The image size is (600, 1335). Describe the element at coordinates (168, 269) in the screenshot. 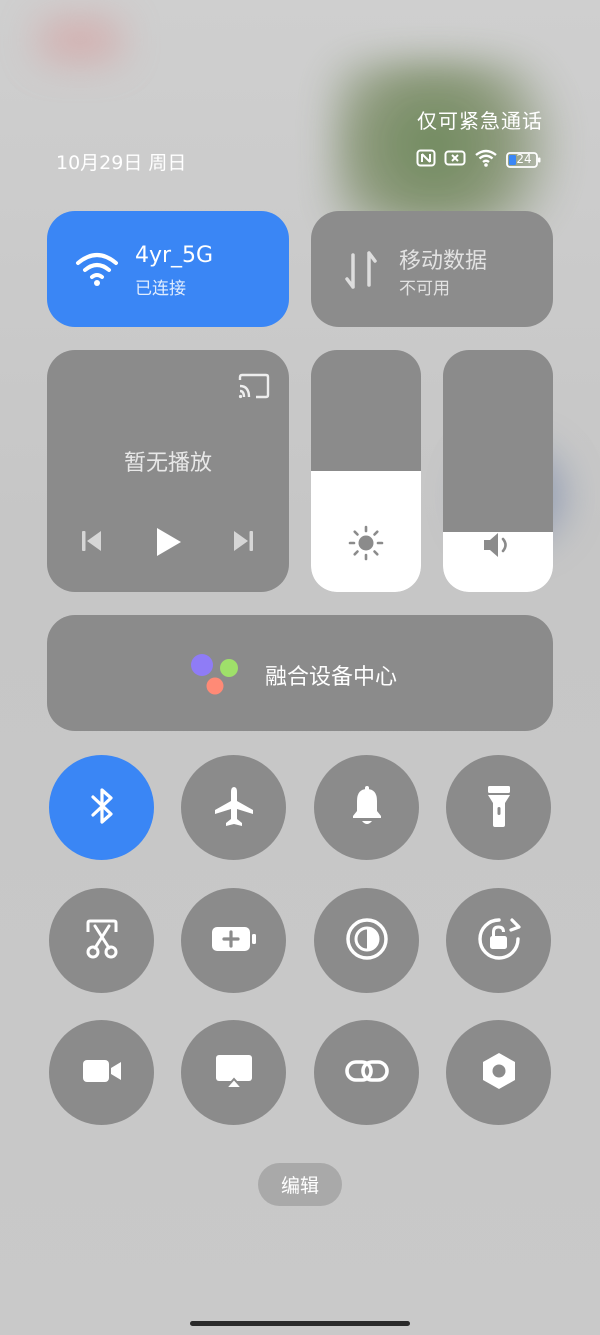

I see `wifi-tile: 4yr_5G 已连接` at that location.